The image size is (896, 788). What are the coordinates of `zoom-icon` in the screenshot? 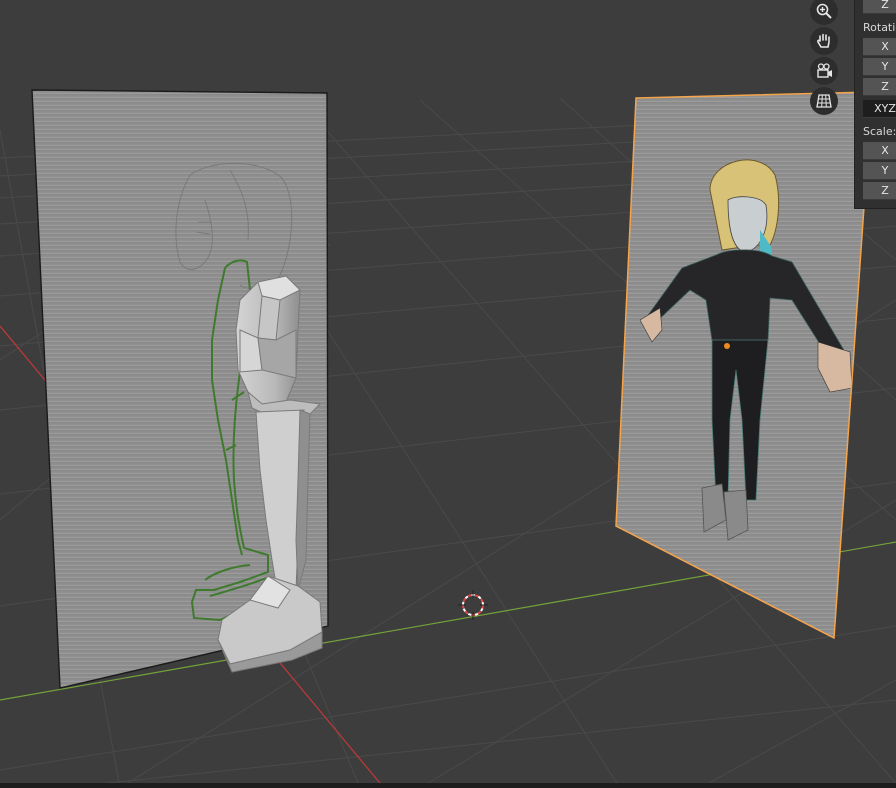 It's located at (824, 11).